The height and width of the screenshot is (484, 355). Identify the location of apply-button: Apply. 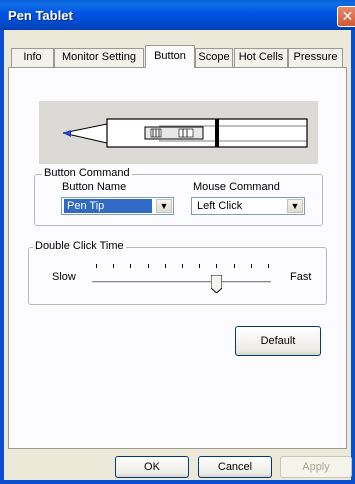
(316, 467).